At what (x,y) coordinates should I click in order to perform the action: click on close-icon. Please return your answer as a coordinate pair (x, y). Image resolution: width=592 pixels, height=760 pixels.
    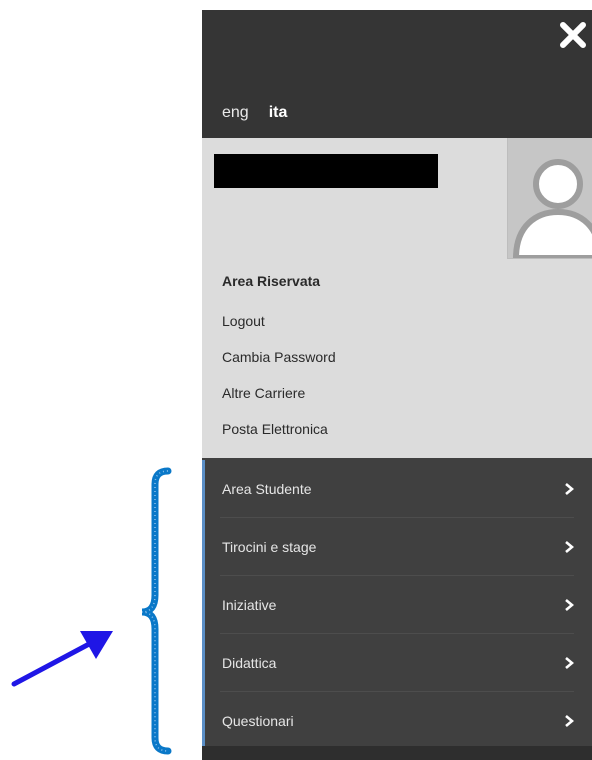
    Looking at the image, I should click on (573, 35).